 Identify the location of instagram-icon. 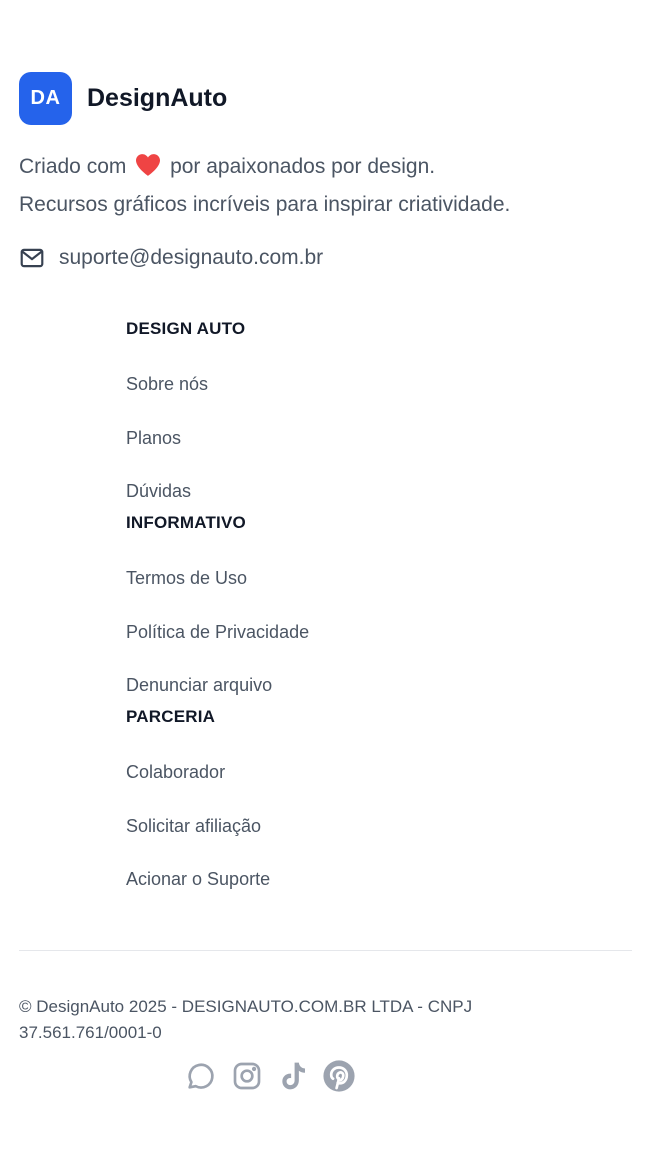
(247, 1076).